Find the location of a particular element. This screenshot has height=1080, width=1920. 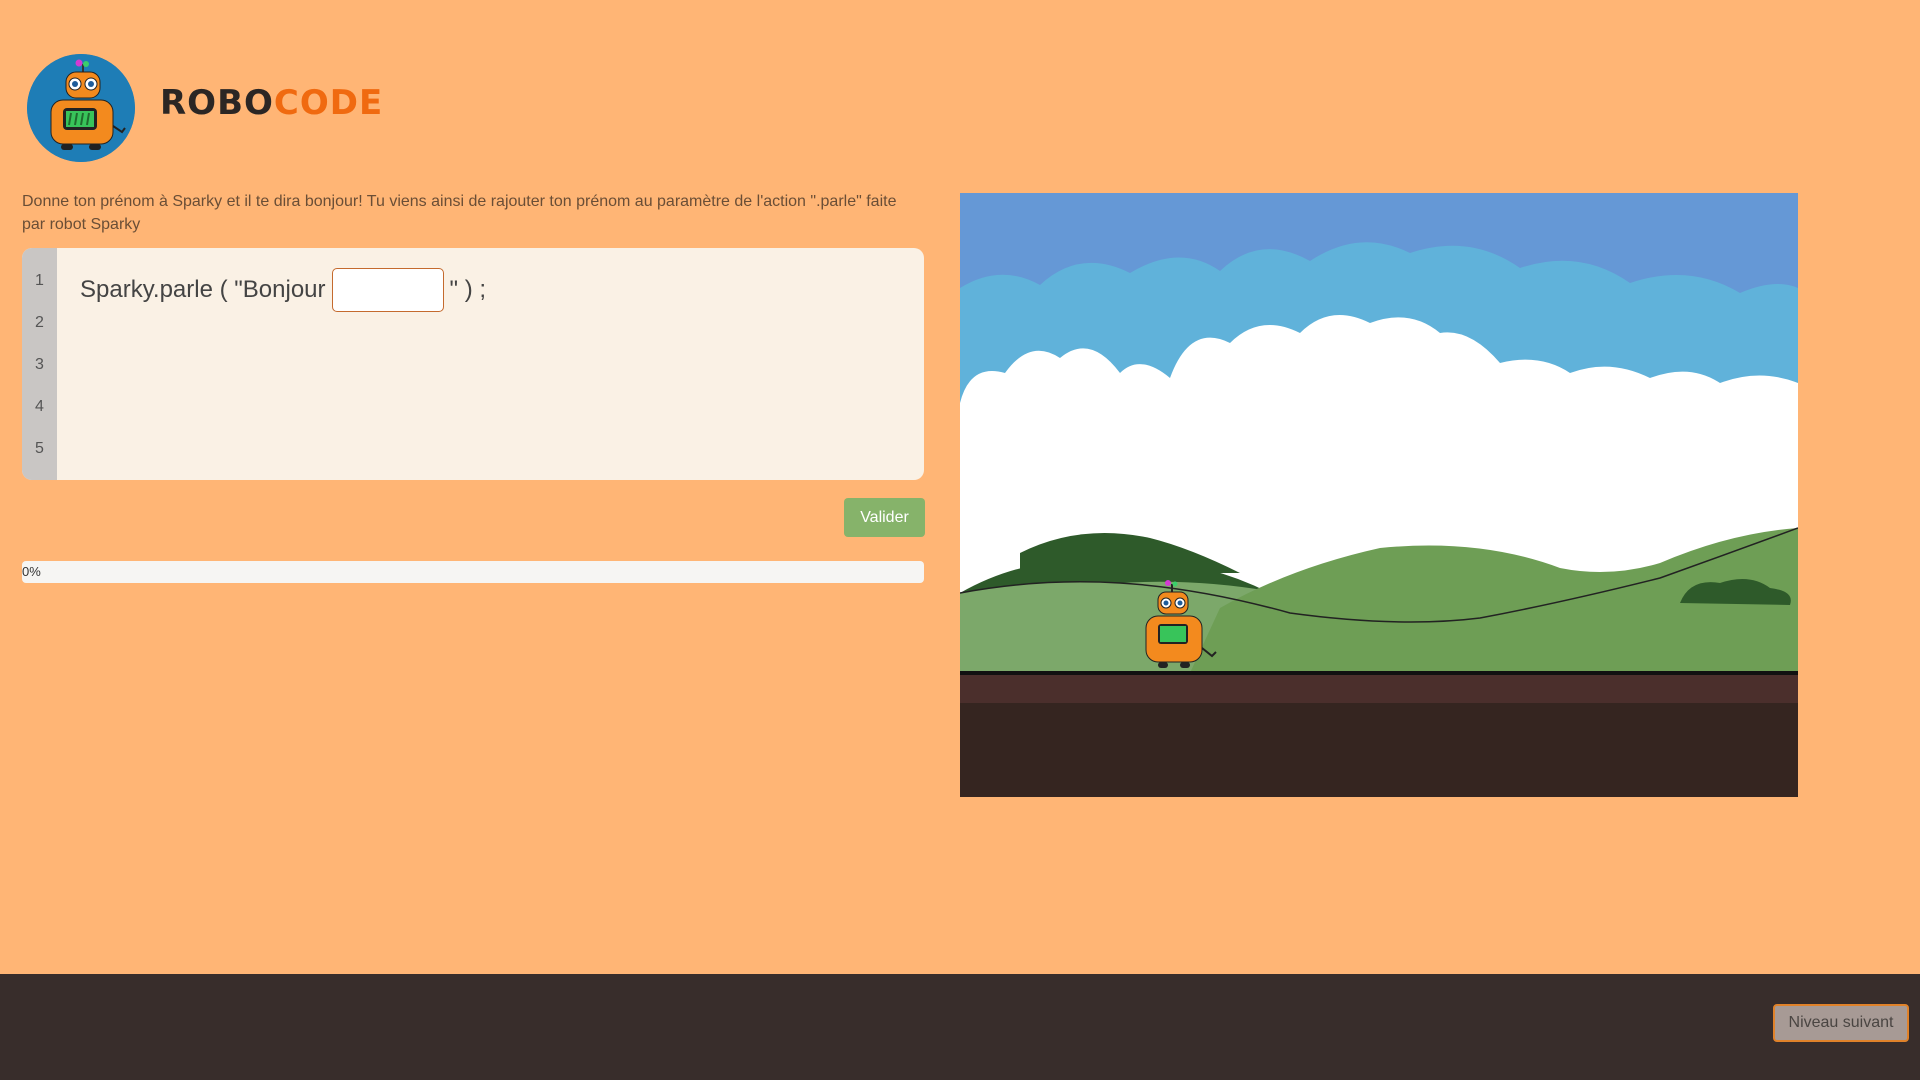

code-suffix: " ) ; is located at coordinates (468, 289).